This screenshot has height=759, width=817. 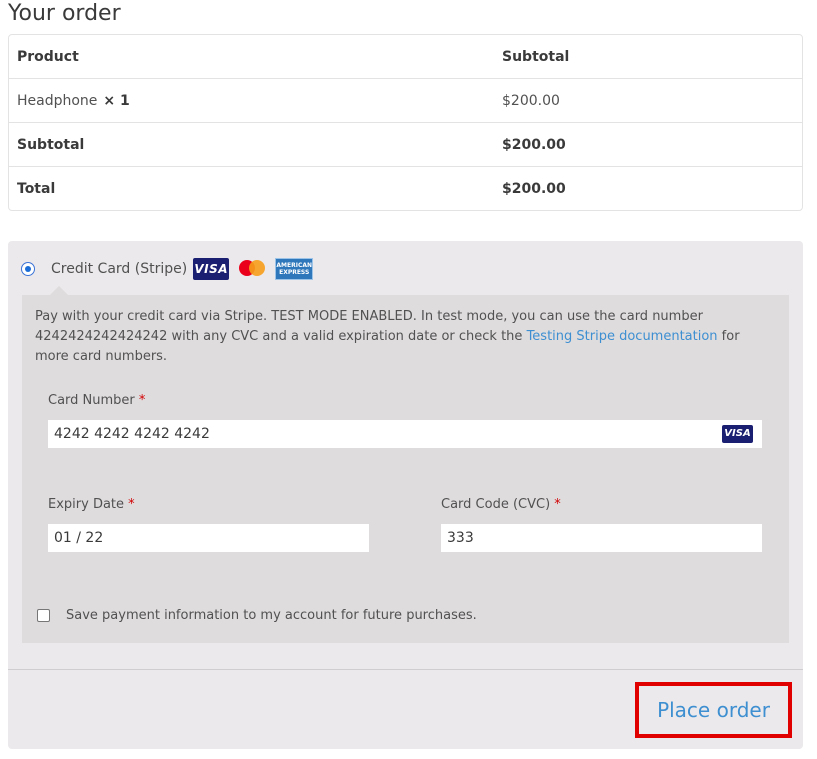 I want to click on card-number-label: Card Number *, so click(x=96, y=400).